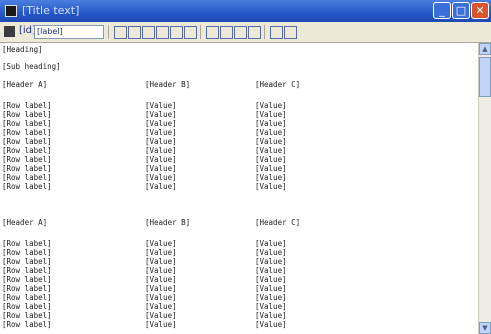  I want to click on vertical-scrollbar: ▲ ▼, so click(484, 188).